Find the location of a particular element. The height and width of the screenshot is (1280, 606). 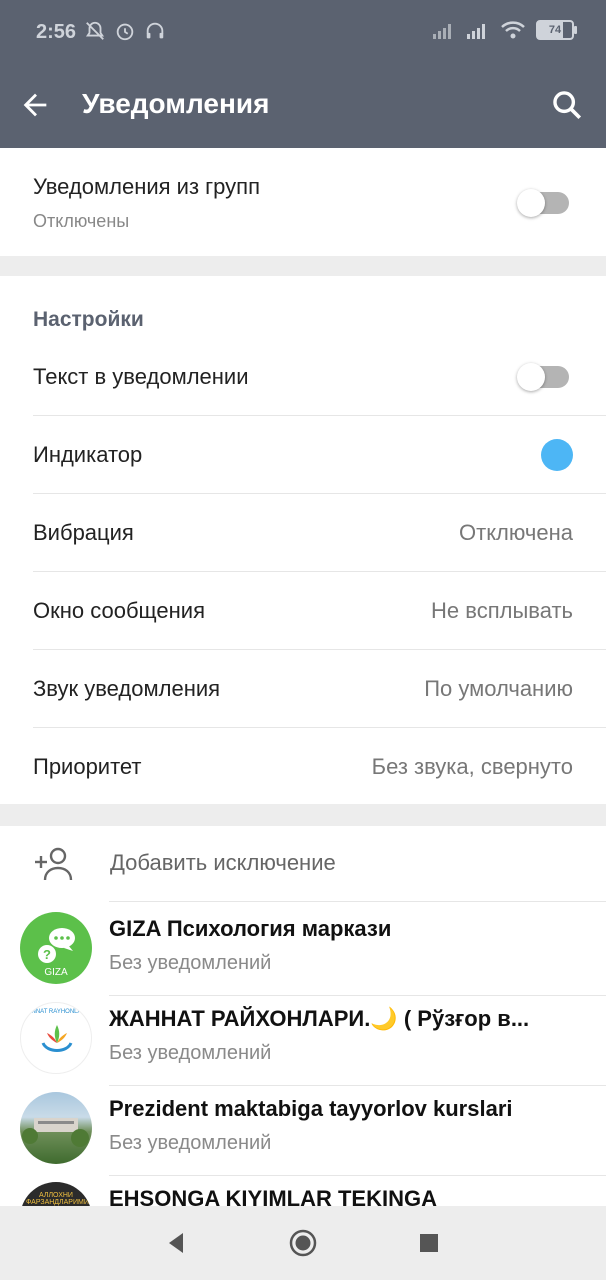

sound-row: Звук уведомления По умолчанию is located at coordinates (303, 689).